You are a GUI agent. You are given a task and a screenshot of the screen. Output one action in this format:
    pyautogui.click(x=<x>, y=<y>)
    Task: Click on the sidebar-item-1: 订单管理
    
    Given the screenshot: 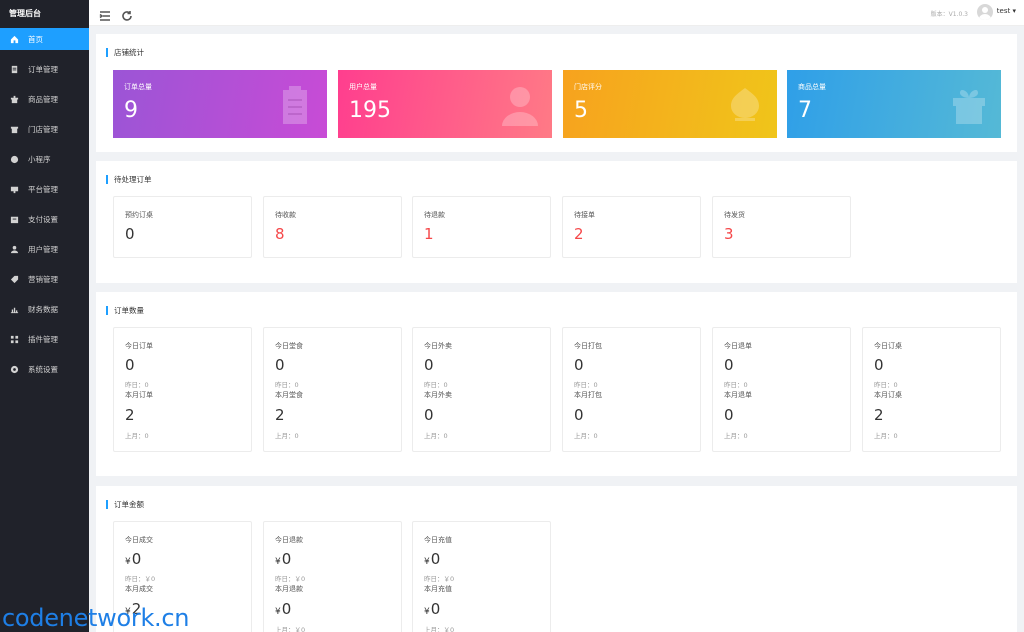 What is the action you would take?
    pyautogui.click(x=44, y=69)
    